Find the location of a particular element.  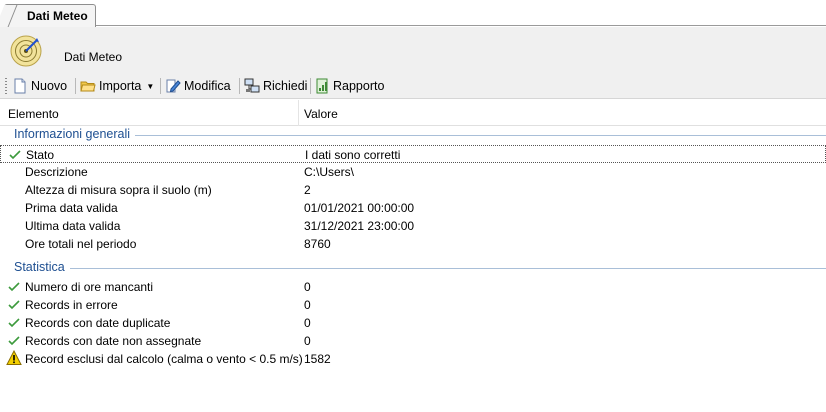

list-item: Records con date non assegnate 0 is located at coordinates (413, 341).